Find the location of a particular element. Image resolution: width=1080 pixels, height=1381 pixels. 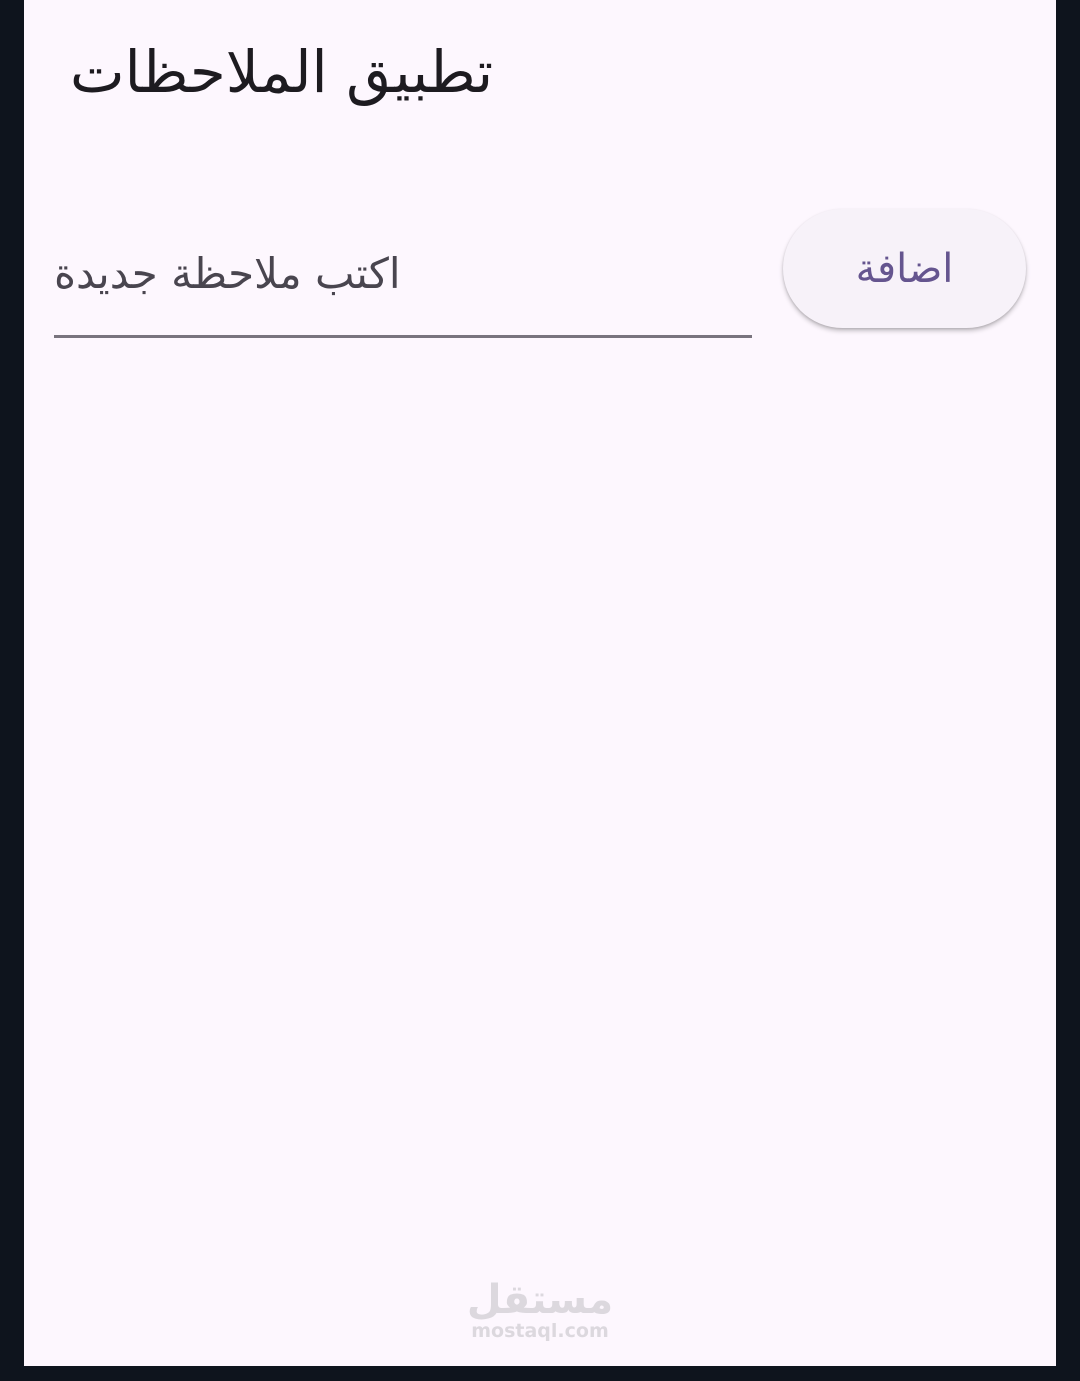

note-input is located at coordinates (403, 273).